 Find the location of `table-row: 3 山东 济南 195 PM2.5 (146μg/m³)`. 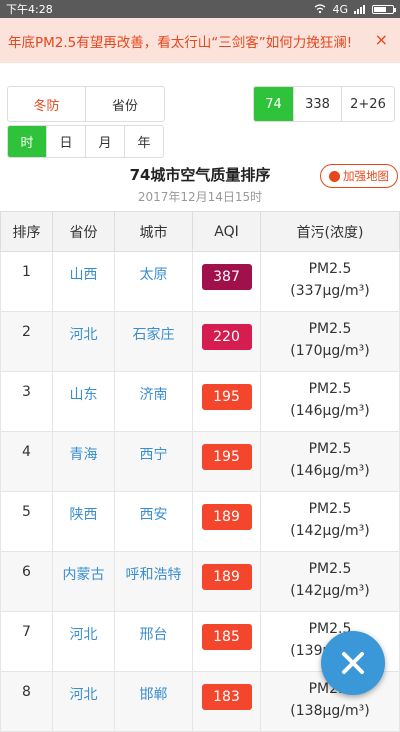

table-row: 3 山东 济南 195 PM2.5 (146μg/m³) is located at coordinates (200, 401).